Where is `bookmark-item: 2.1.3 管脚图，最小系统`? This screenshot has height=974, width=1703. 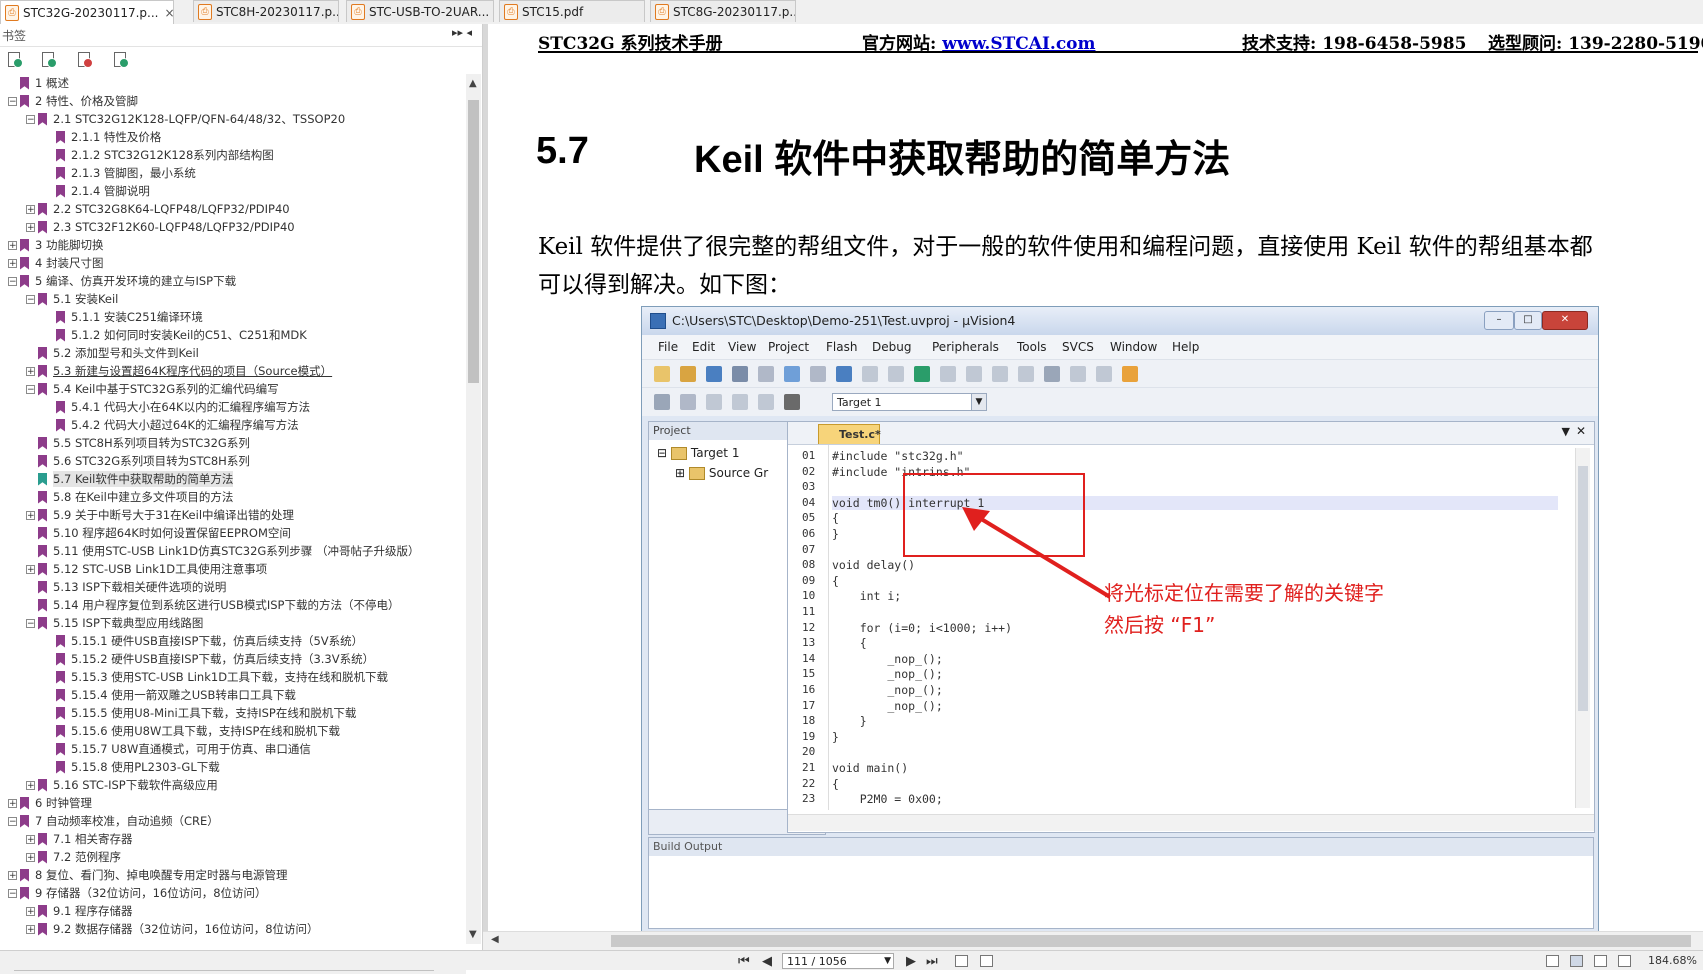 bookmark-item: 2.1.3 管脚图，最小系统 is located at coordinates (120, 173).